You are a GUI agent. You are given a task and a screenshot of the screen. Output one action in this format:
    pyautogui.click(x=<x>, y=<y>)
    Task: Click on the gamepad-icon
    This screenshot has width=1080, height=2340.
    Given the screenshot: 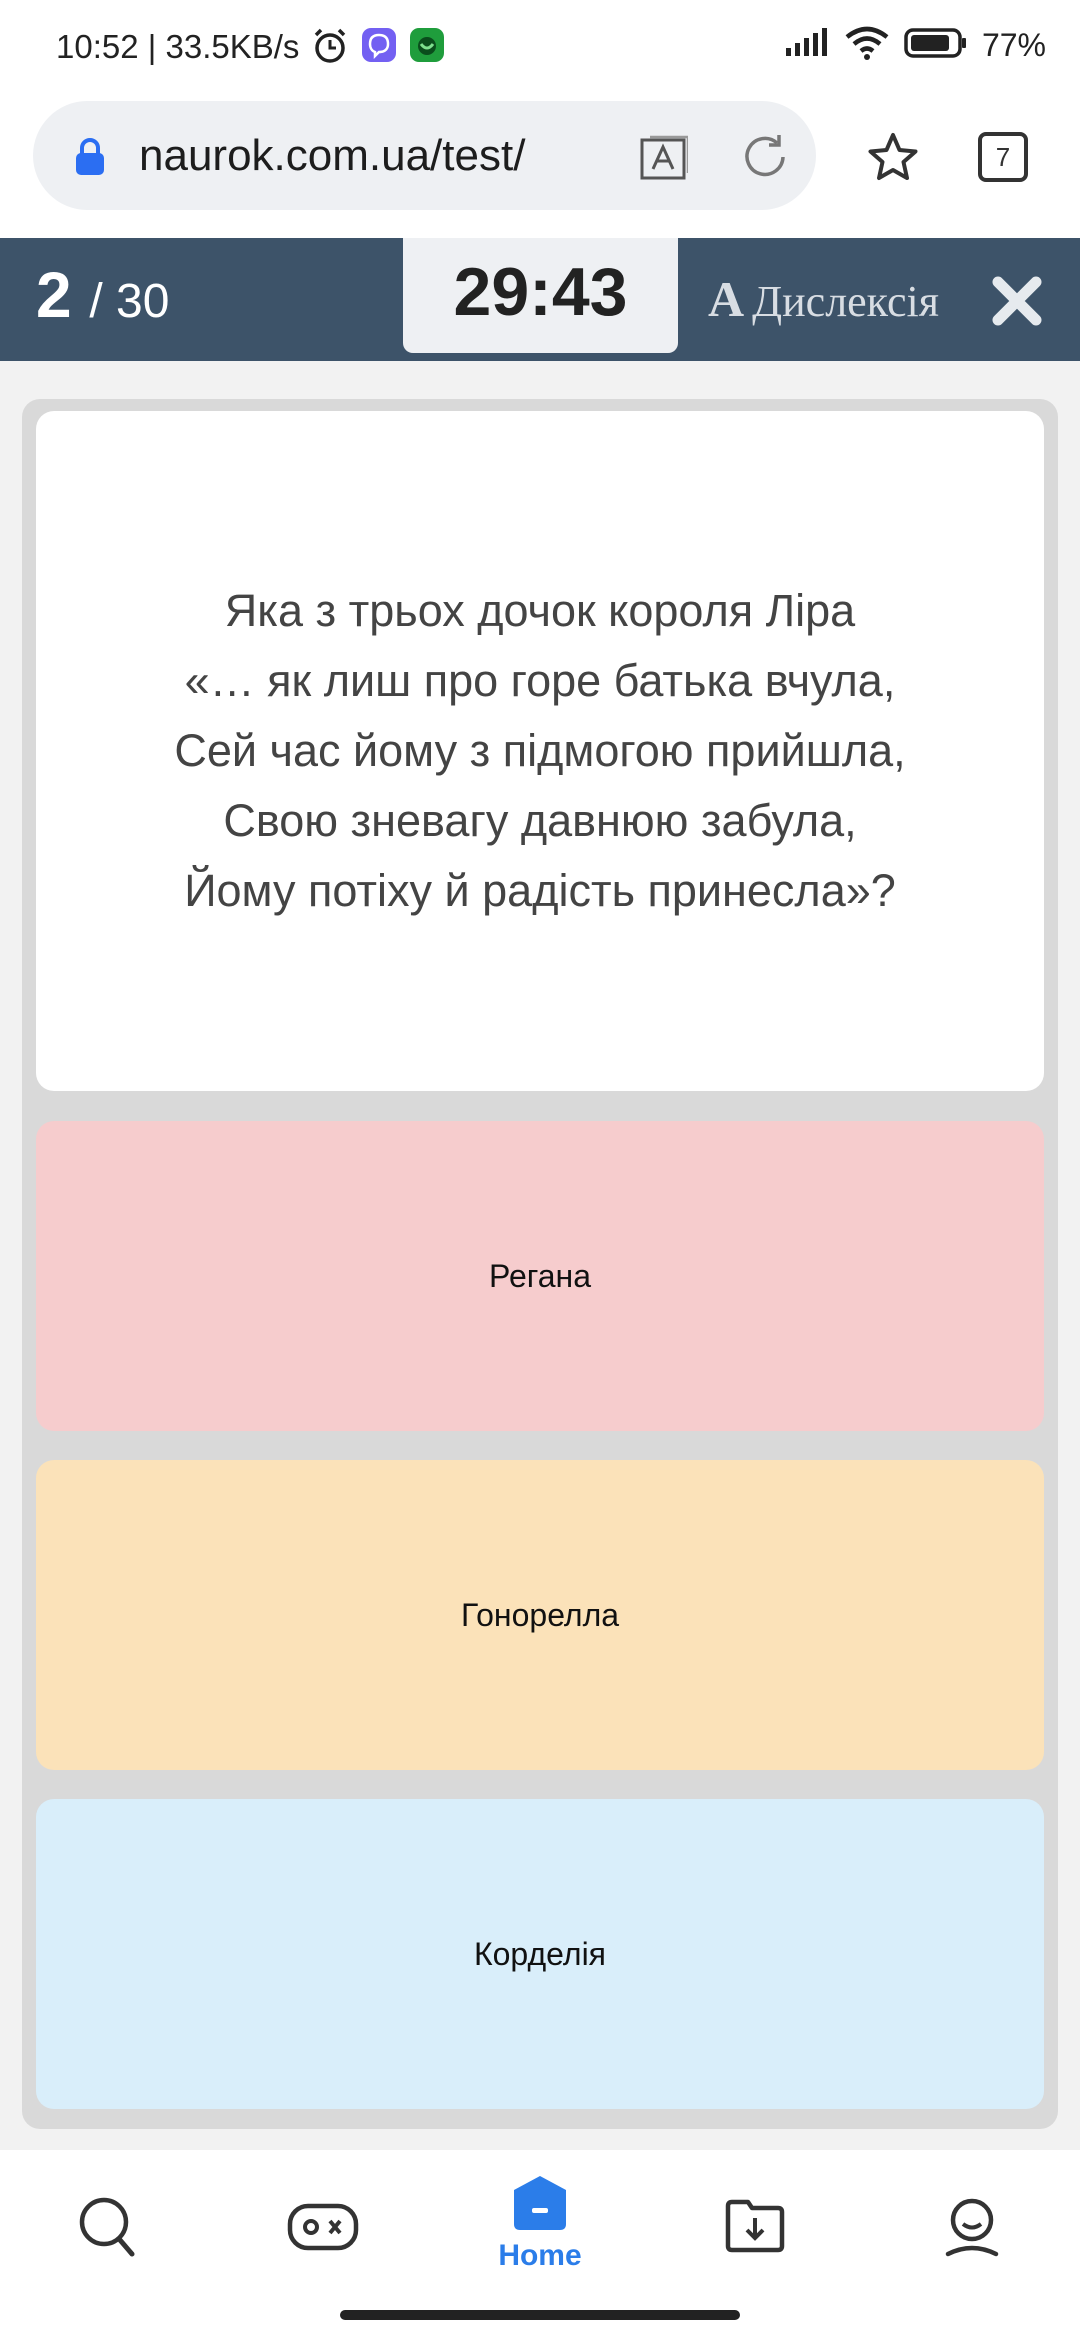 What is the action you would take?
    pyautogui.click(x=323, y=2228)
    